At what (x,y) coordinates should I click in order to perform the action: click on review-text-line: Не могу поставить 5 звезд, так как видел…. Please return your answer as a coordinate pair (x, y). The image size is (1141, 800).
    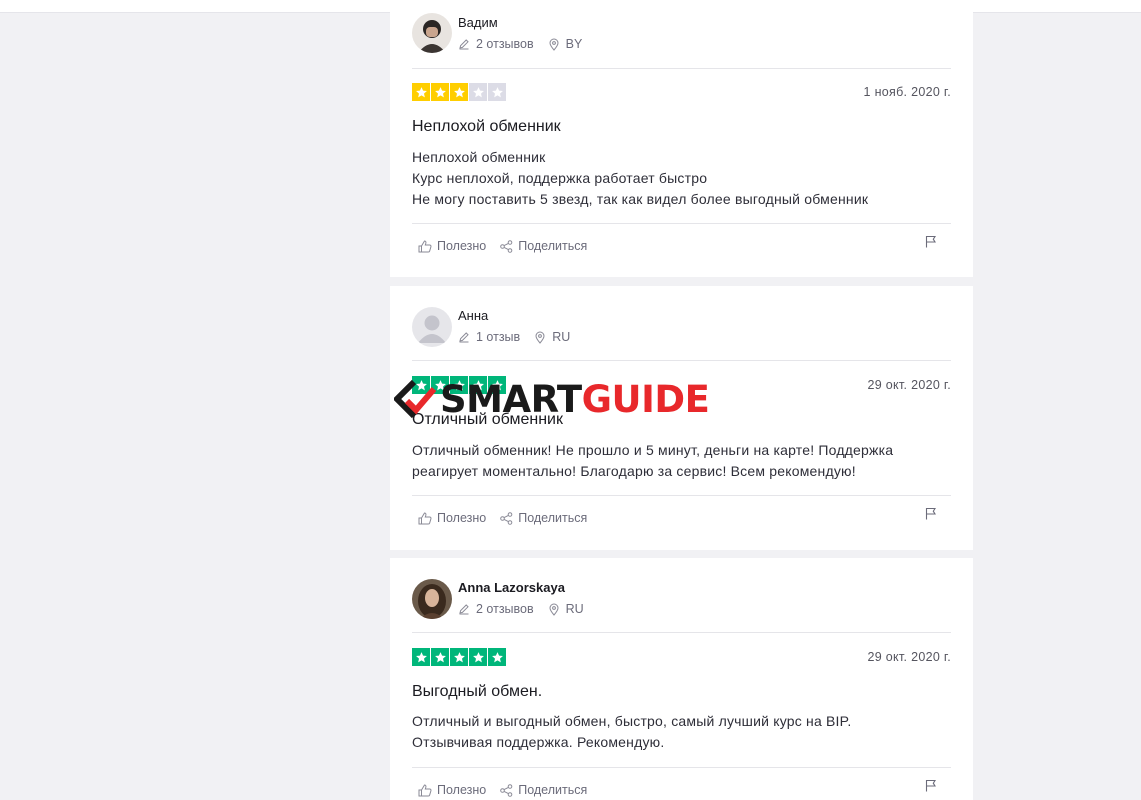
    Looking at the image, I should click on (640, 199).